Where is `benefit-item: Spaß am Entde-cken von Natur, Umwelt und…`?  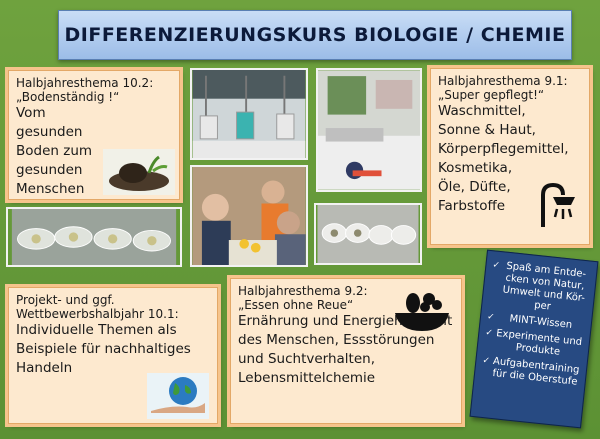
benefit-item: Spaß am Entde-cken von Natur, Umwelt und… is located at coordinates (539, 288).